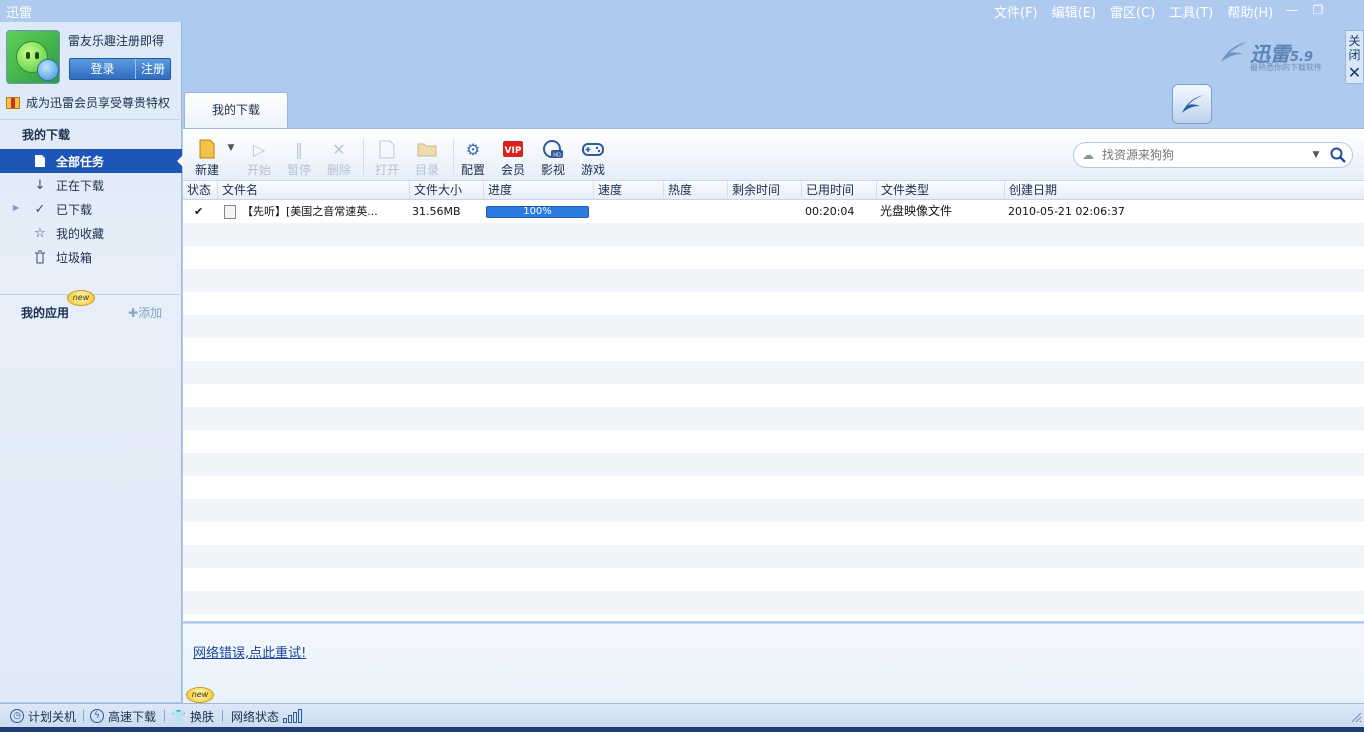 This screenshot has height=732, width=1364. I want to click on config-button: ⚙ 配置, so click(473, 158).